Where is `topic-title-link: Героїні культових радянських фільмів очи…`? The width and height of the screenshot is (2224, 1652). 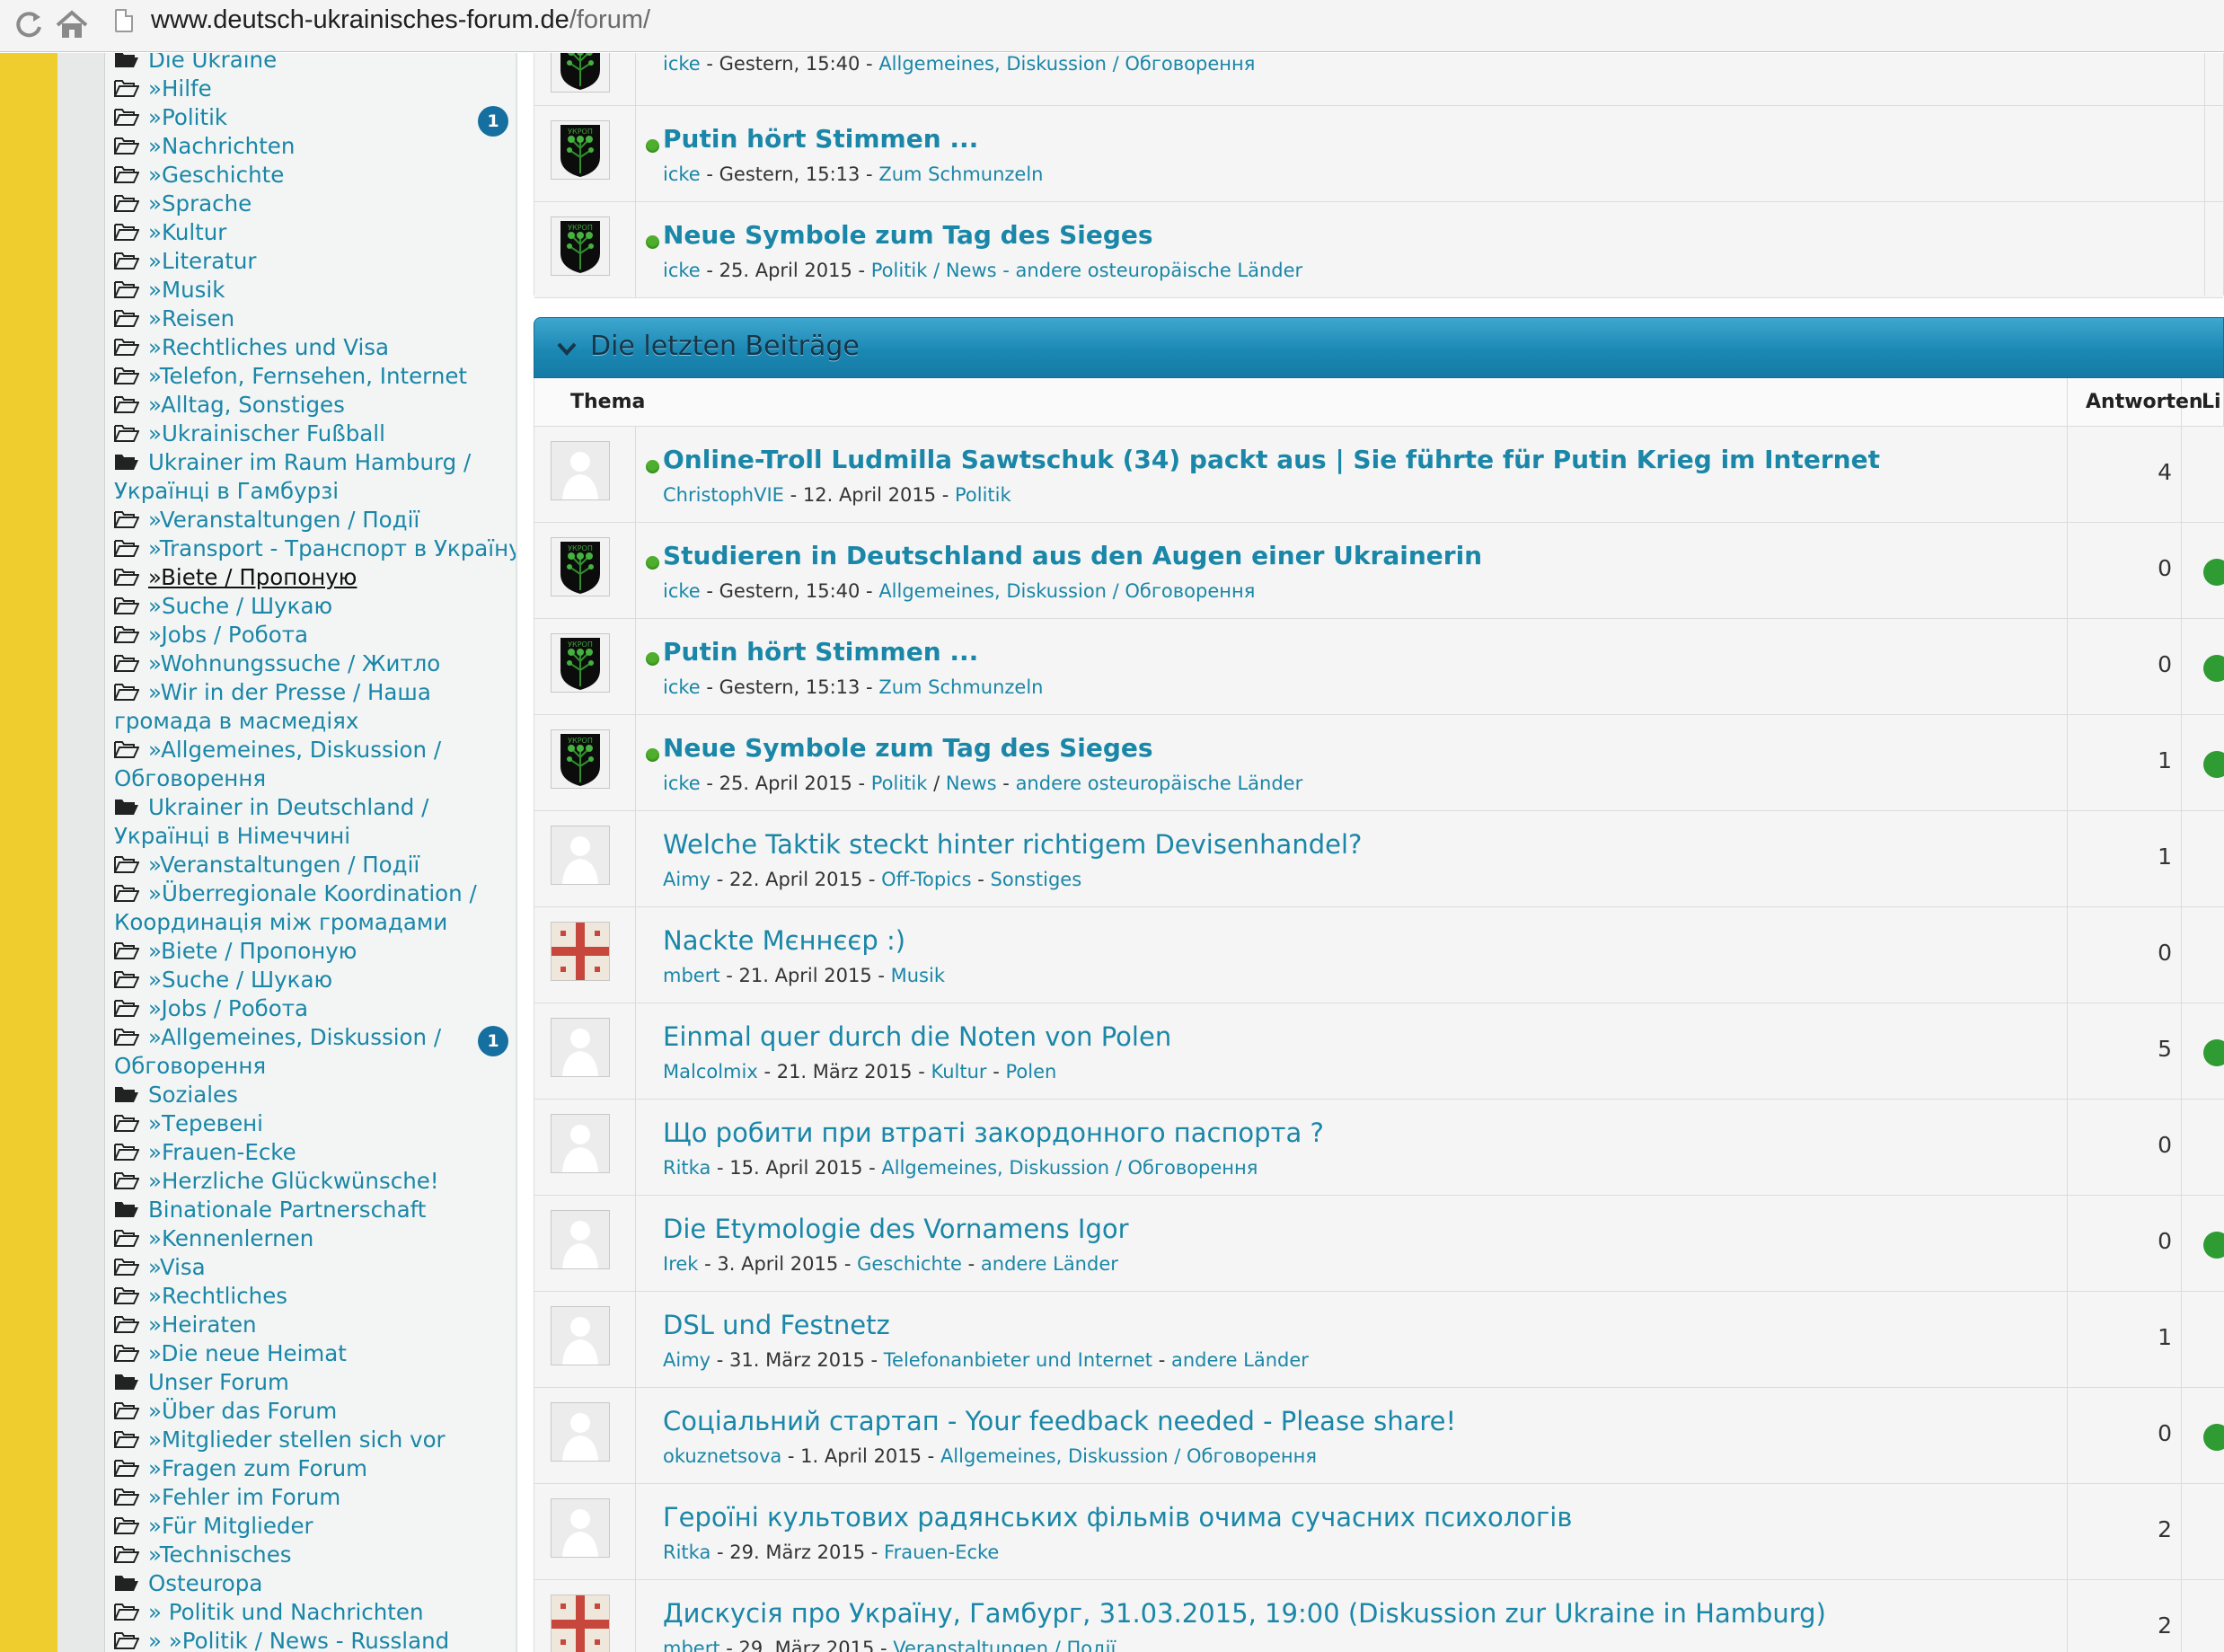 topic-title-link: Героїні культових радянських фільмів очи… is located at coordinates (1117, 1517).